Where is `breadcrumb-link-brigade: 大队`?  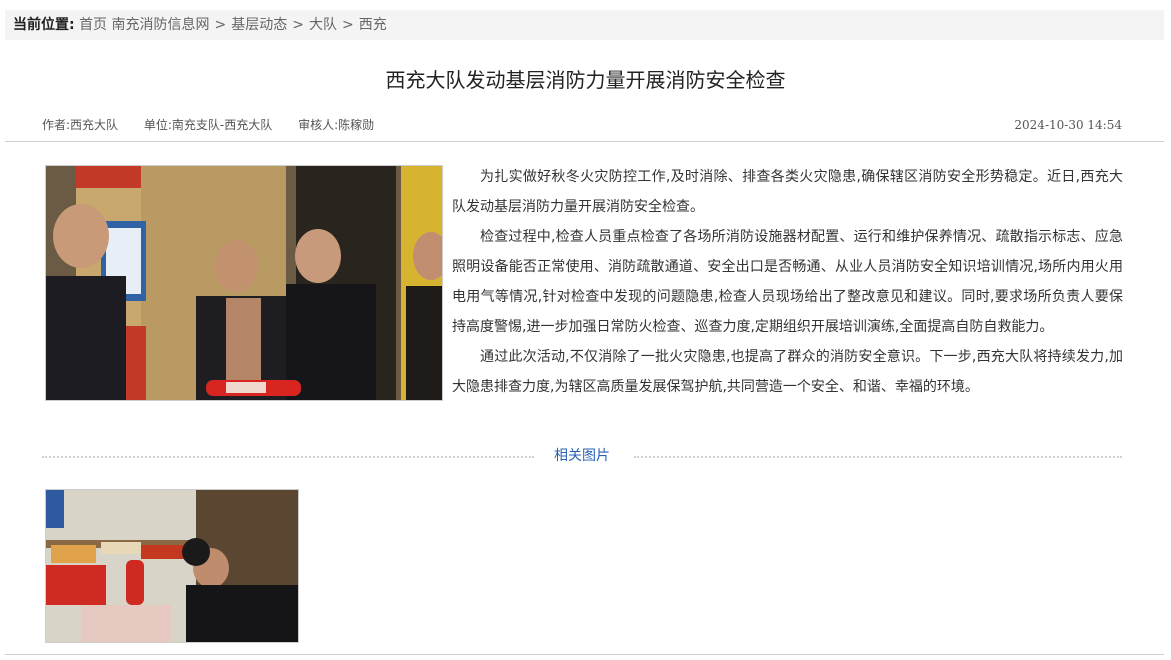
breadcrumb-link-brigade: 大队 is located at coordinates (323, 25).